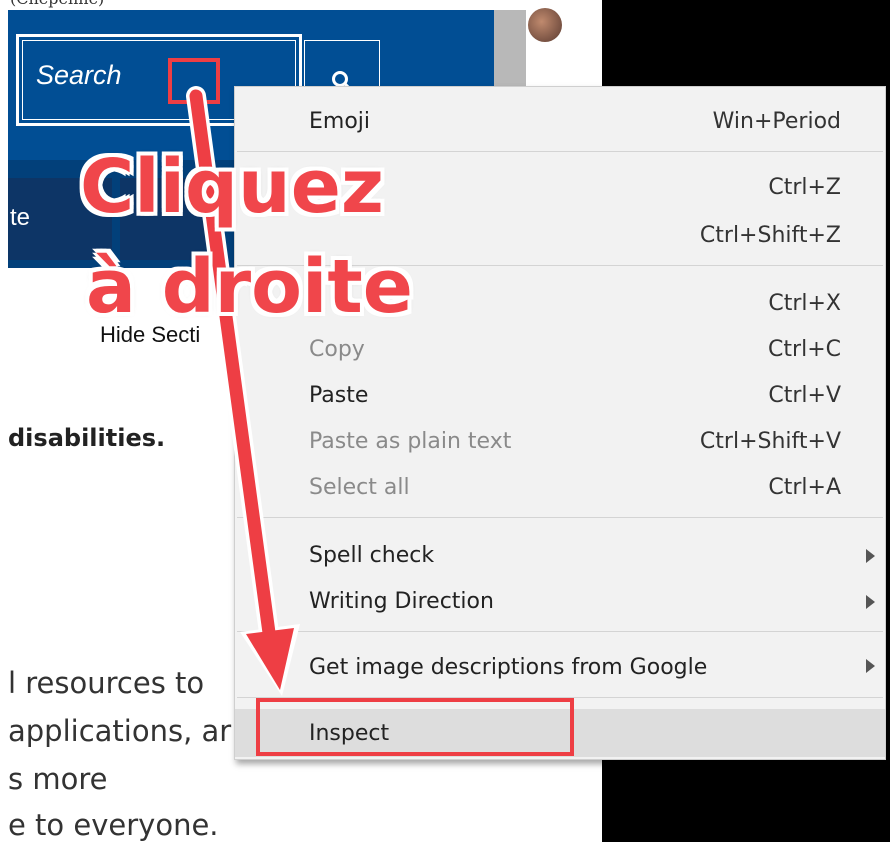  What do you see at coordinates (249, 287) in the screenshot?
I see `callout-line-2: à droite` at bounding box center [249, 287].